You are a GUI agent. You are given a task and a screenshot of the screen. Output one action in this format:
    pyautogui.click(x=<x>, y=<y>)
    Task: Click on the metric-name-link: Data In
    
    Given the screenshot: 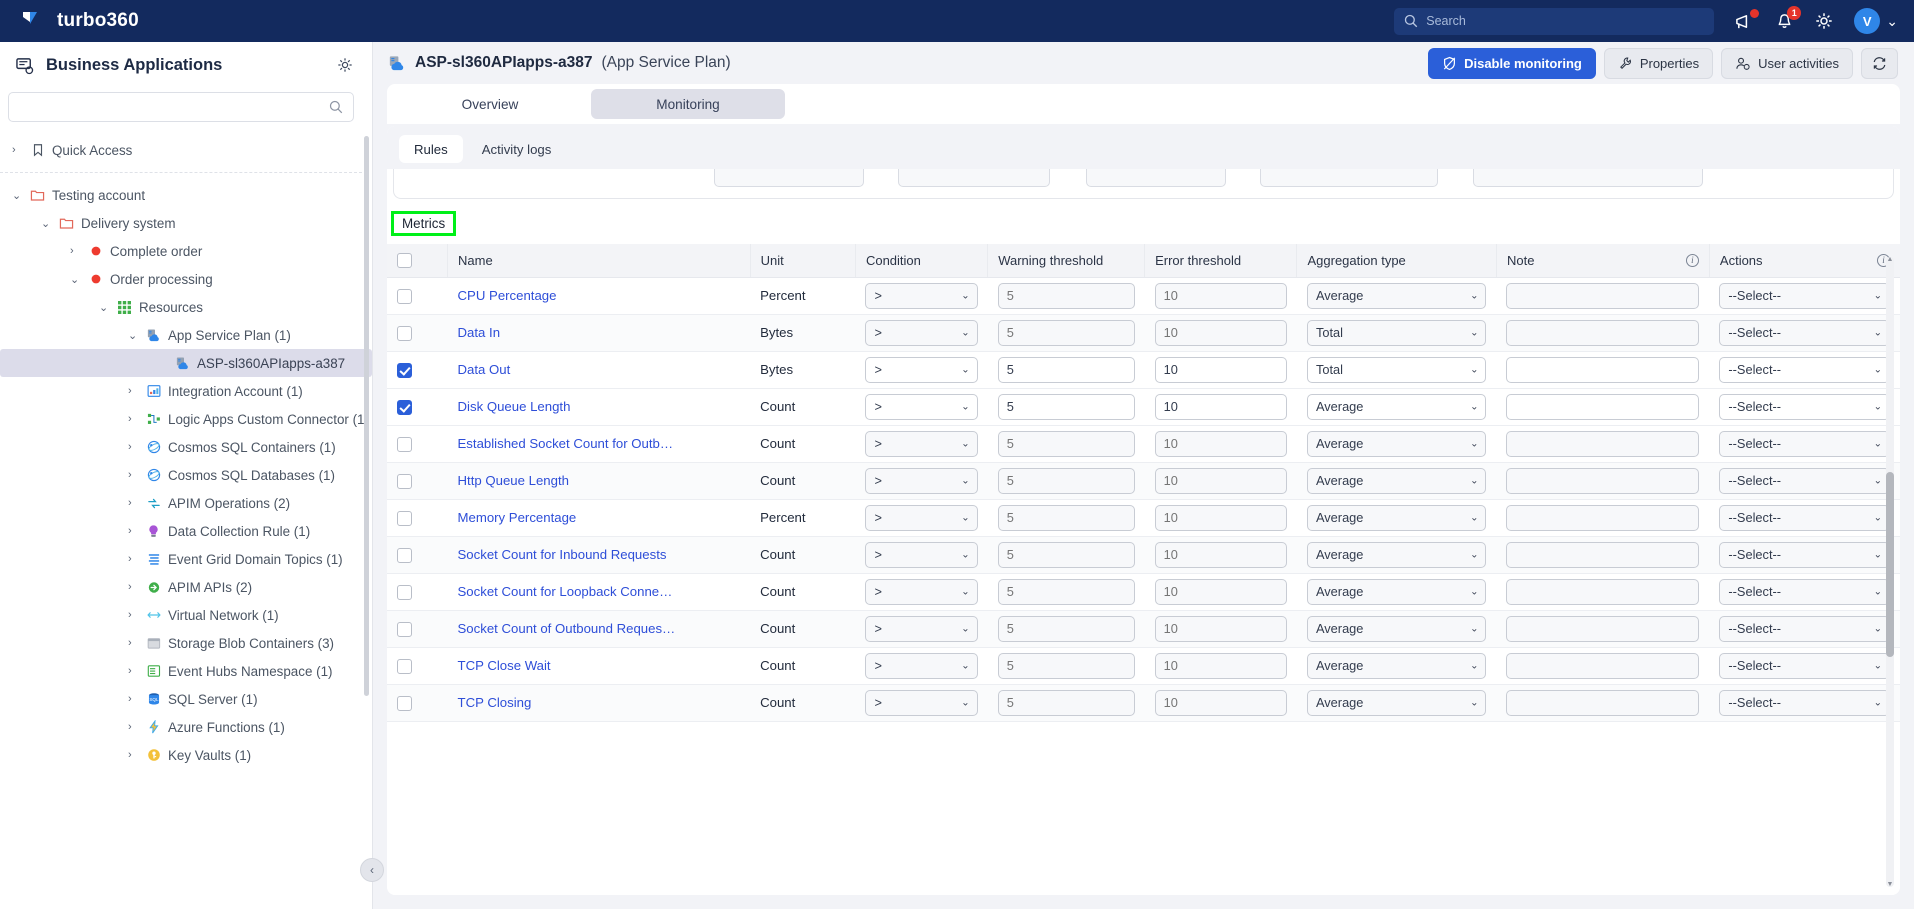 What is the action you would take?
    pyautogui.click(x=479, y=332)
    